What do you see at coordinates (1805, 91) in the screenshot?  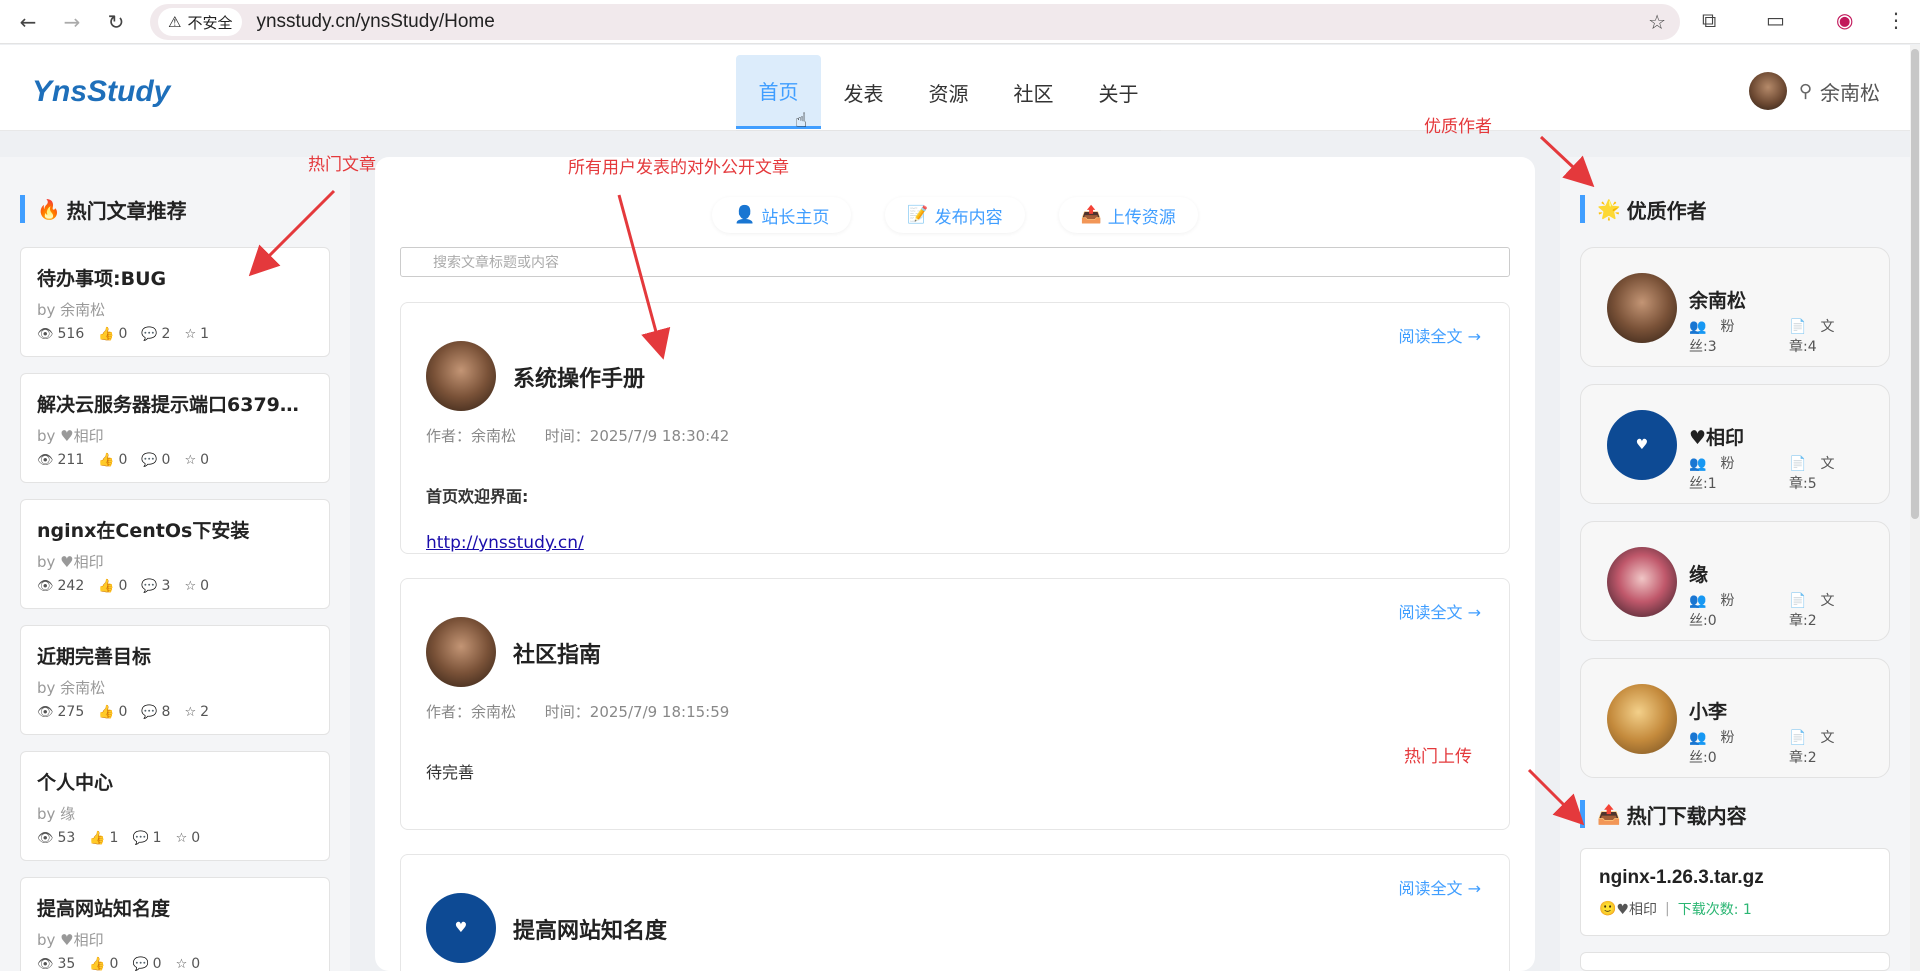 I see `user-icon: ⚲` at bounding box center [1805, 91].